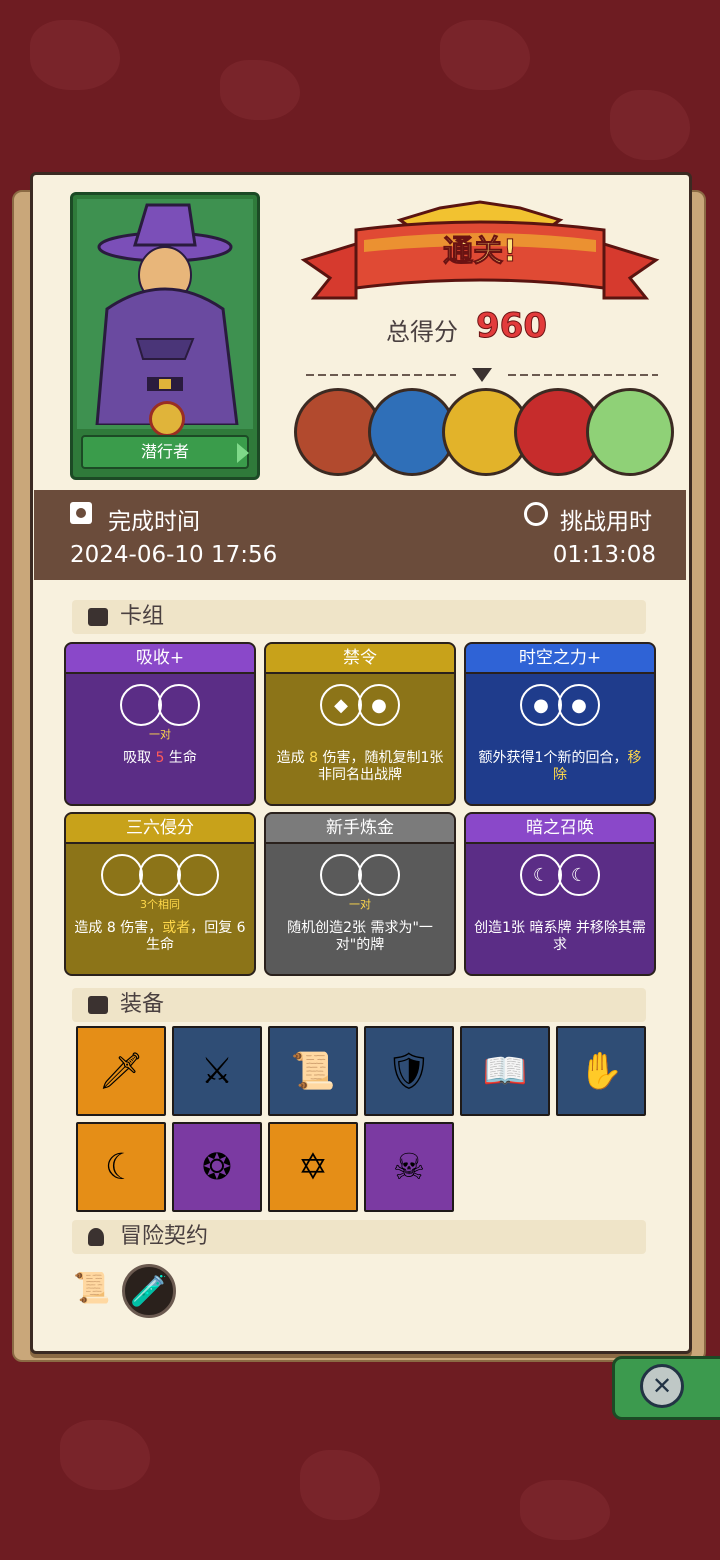 This screenshot has height=1560, width=720. Describe the element at coordinates (165, 314) in the screenshot. I see `hero-portrait` at that location.